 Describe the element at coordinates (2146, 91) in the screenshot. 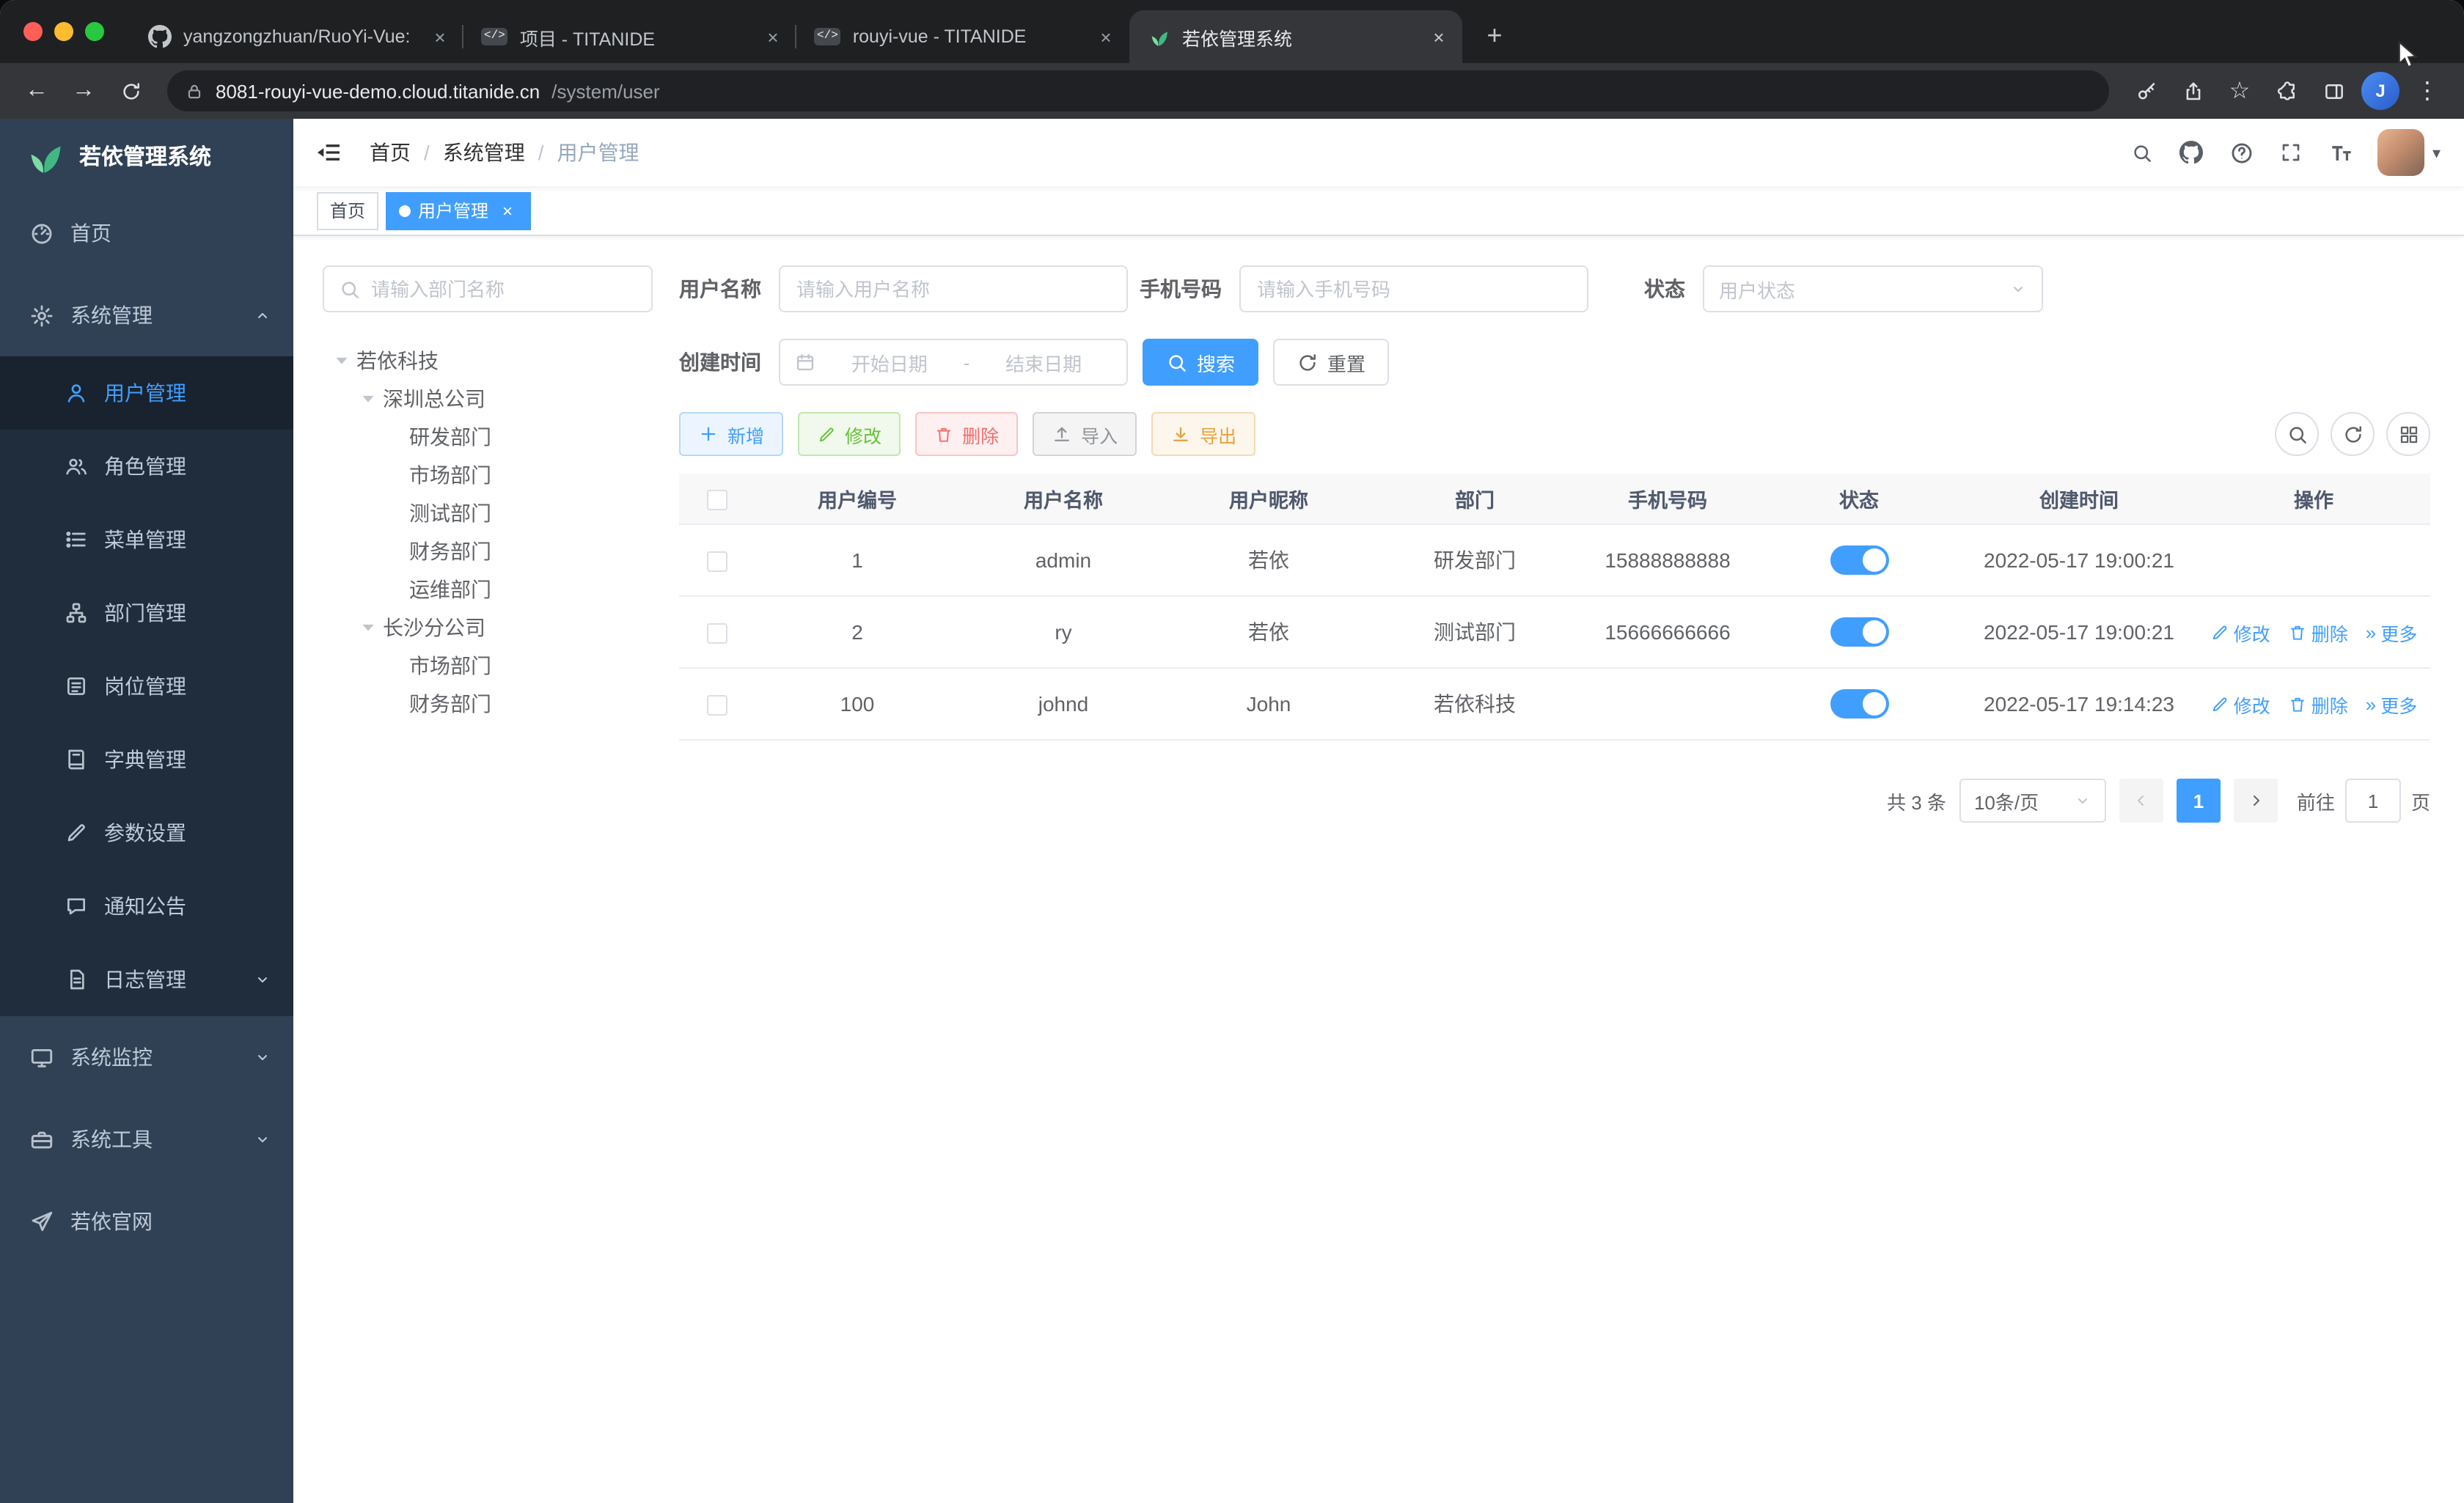

I see `password-key-icon` at that location.